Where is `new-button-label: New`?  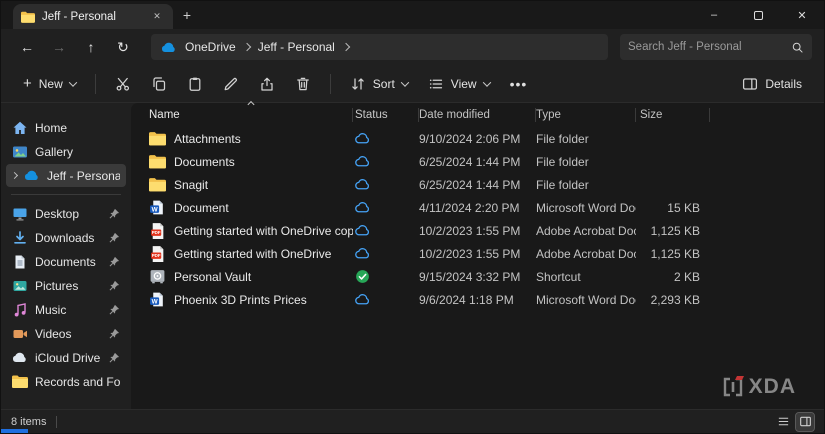
new-button-label: New is located at coordinates (50, 83).